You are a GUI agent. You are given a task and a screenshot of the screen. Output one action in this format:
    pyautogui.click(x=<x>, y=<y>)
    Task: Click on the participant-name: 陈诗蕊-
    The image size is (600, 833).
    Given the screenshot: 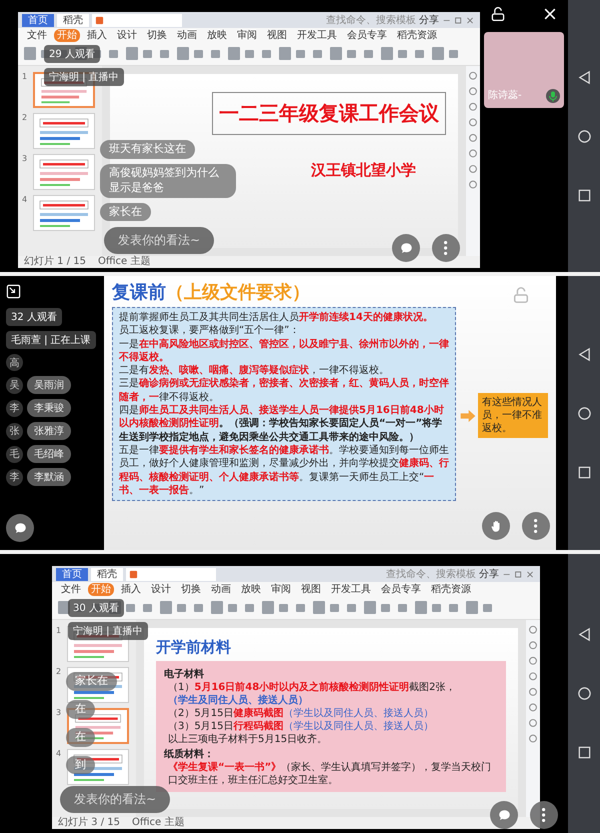 What is the action you would take?
    pyautogui.click(x=505, y=95)
    